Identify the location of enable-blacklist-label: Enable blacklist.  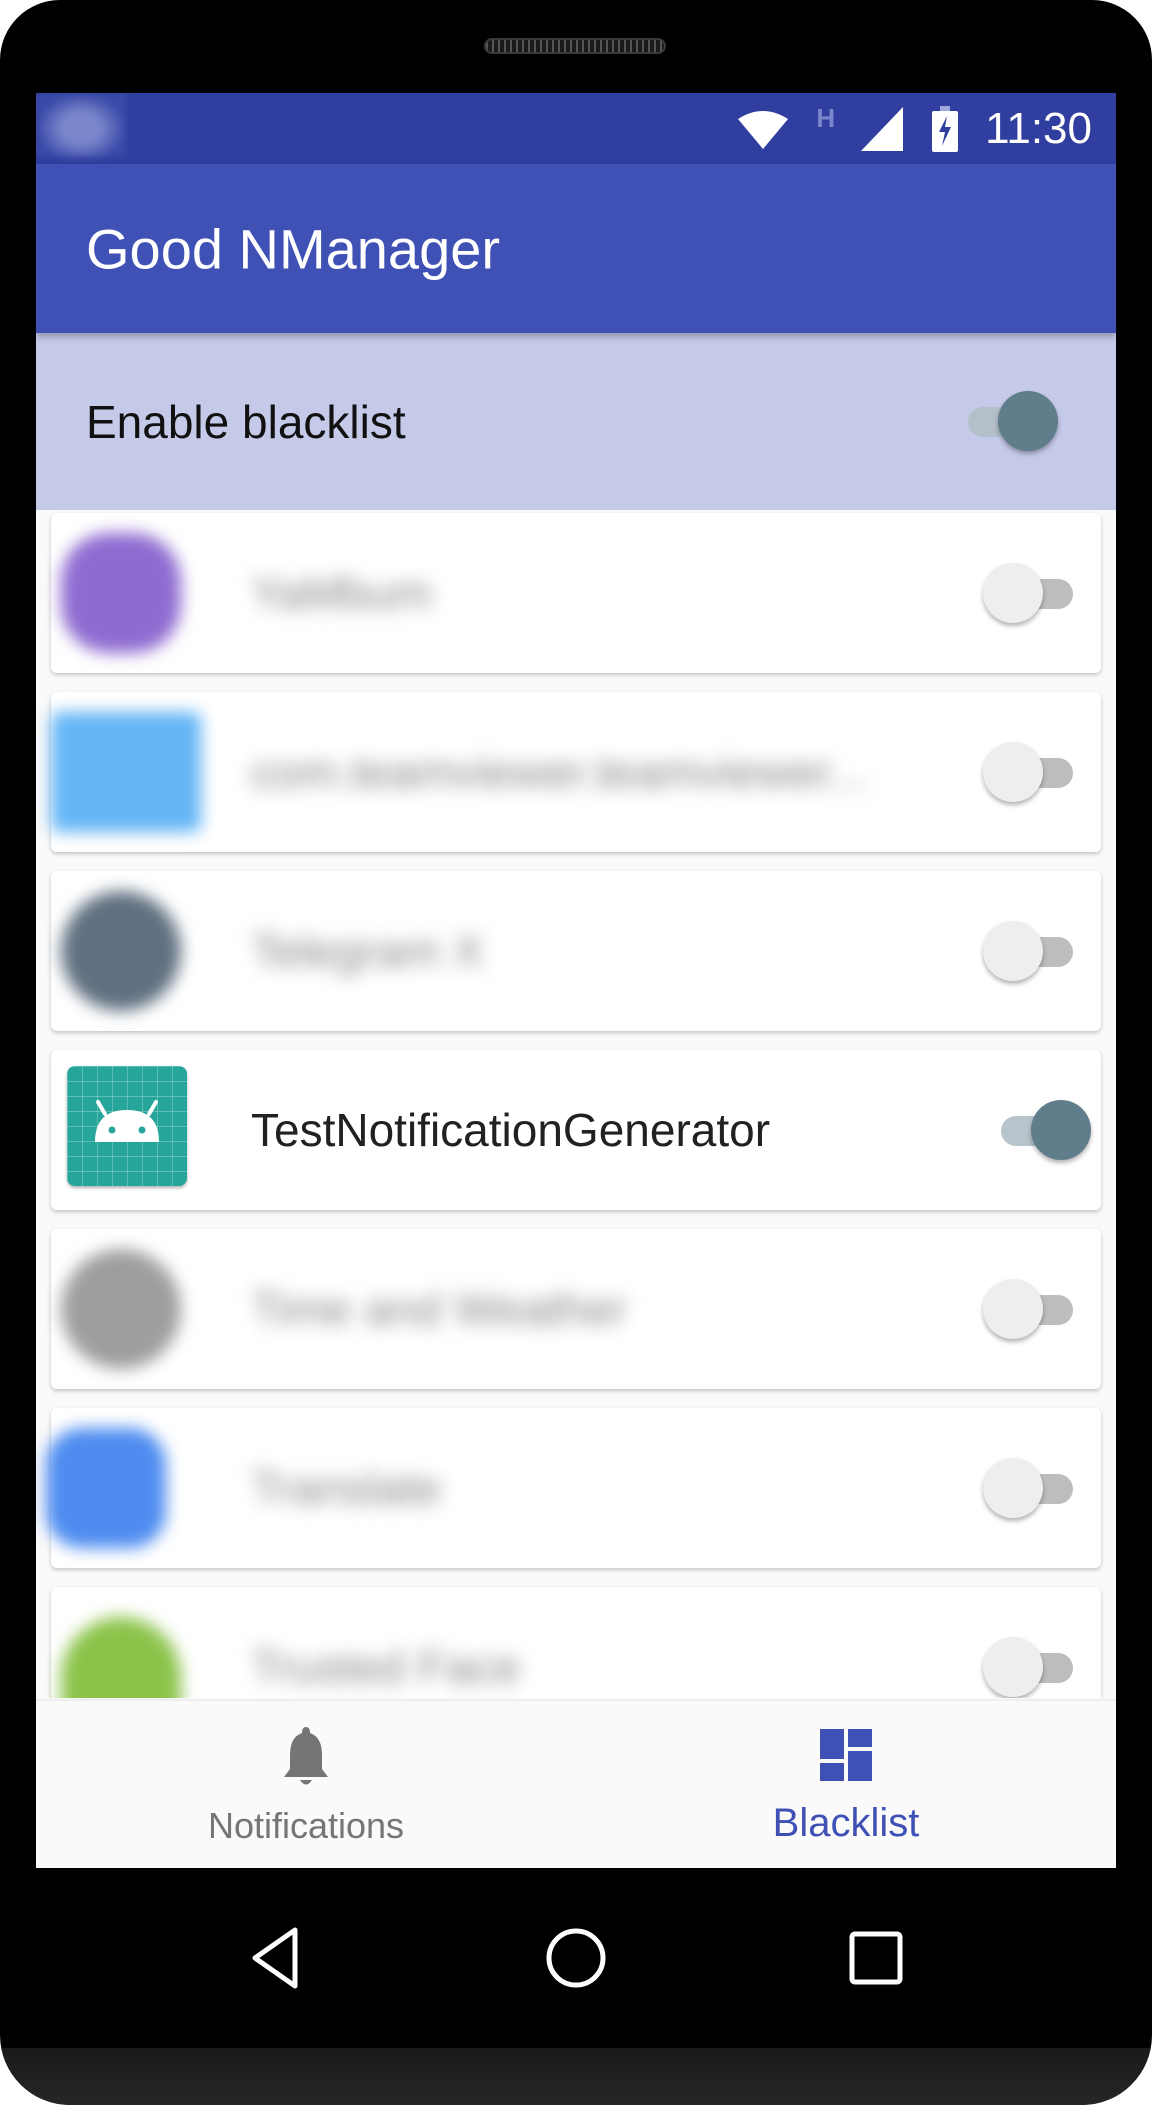
(246, 421).